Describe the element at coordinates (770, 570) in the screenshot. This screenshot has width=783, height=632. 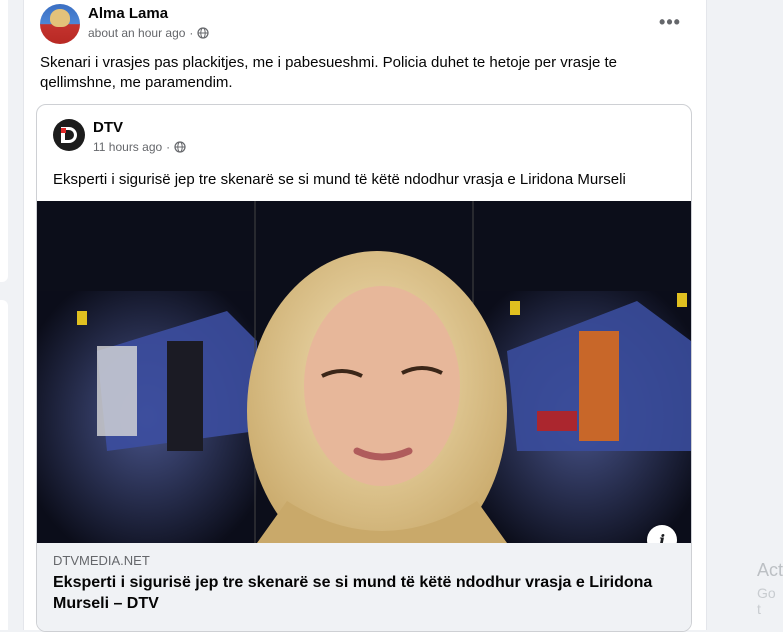
I see `activate-windows-title: Act` at that location.